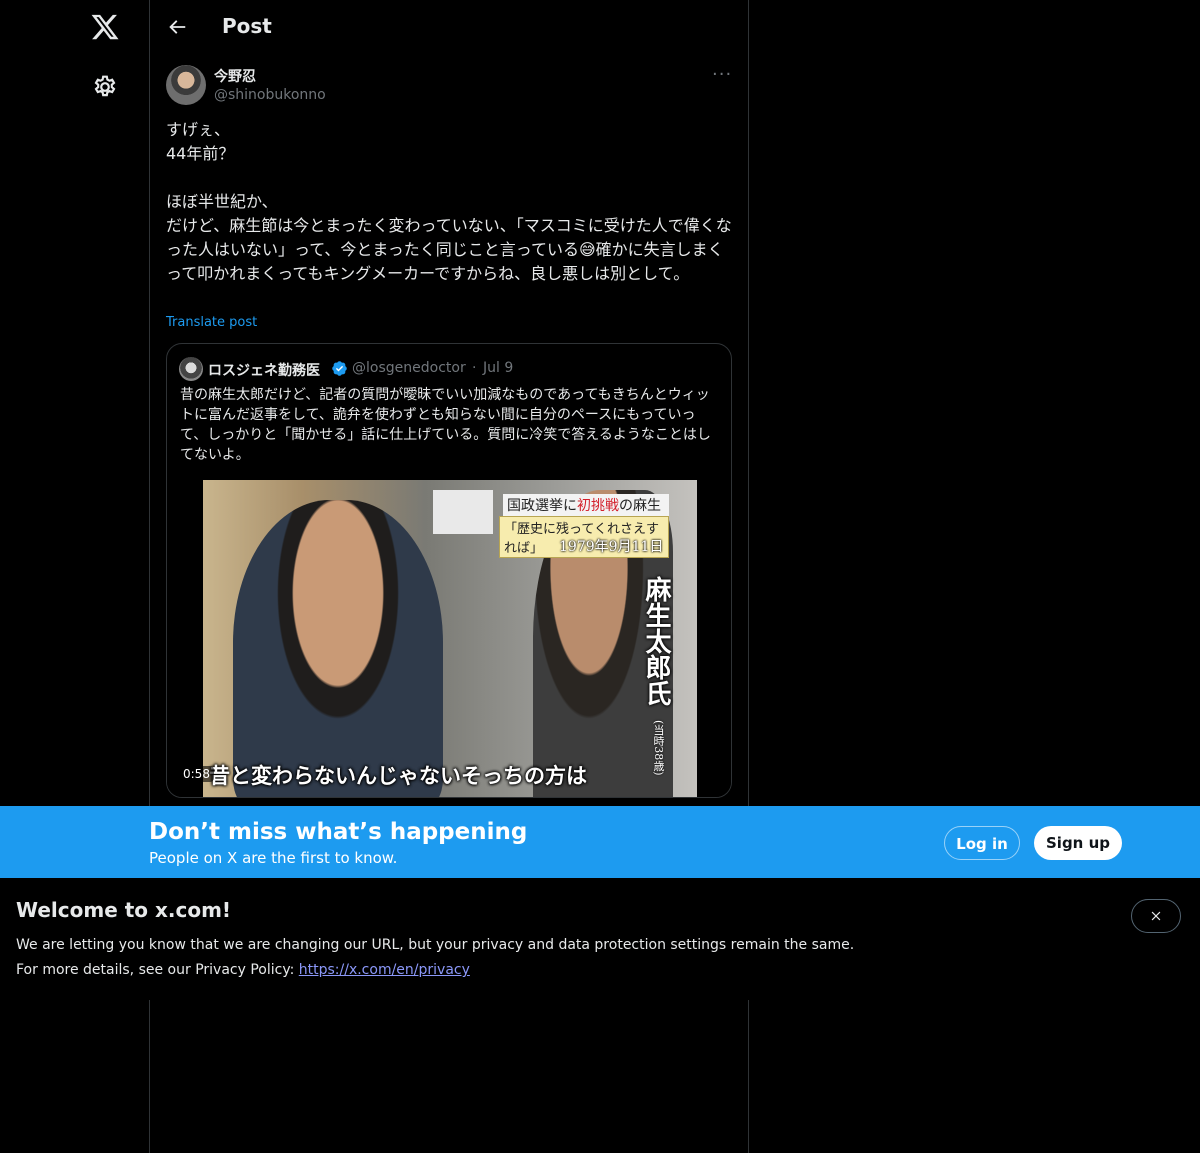 This screenshot has height=1153, width=1200. I want to click on quote-date: Jul 9, so click(498, 368).